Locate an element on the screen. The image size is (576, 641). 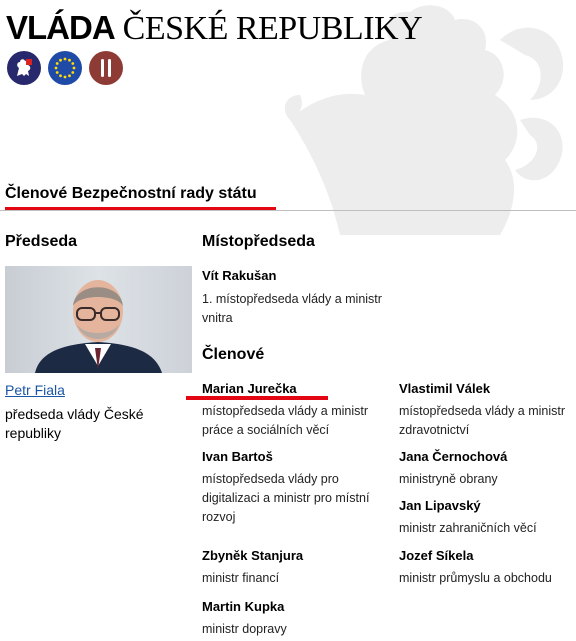
vice-role: 1. místopředseda vlády a ministr vnitra is located at coordinates (292, 308).